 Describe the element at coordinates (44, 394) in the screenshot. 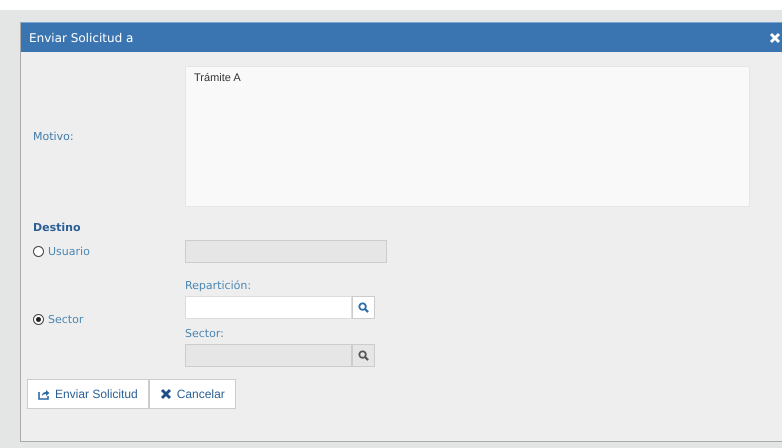

I see `share-icon` at that location.